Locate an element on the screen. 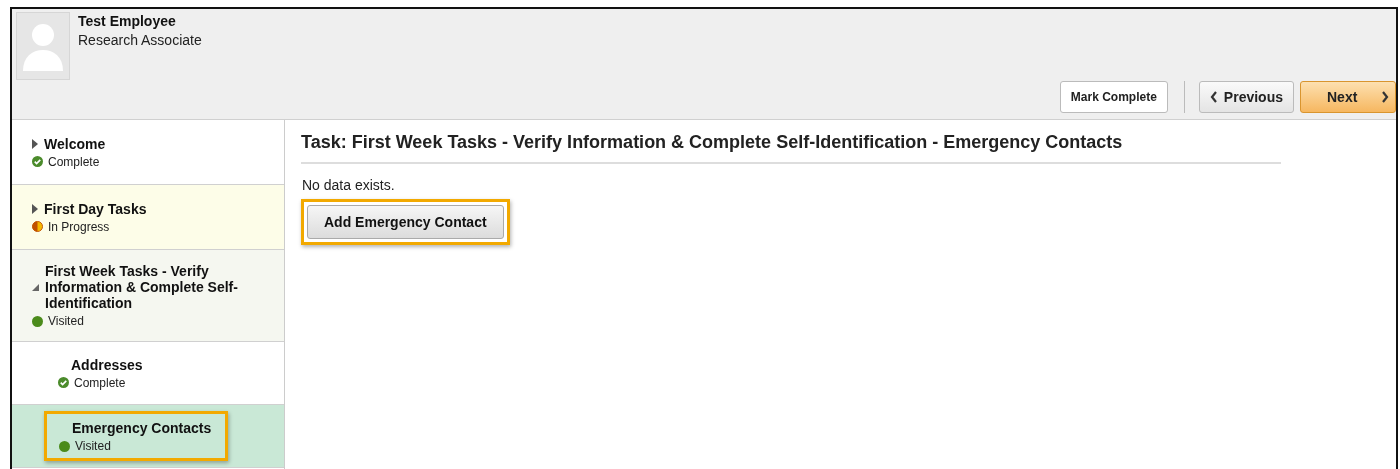  mark-complete-button: Mark Complete is located at coordinates (1113, 97).